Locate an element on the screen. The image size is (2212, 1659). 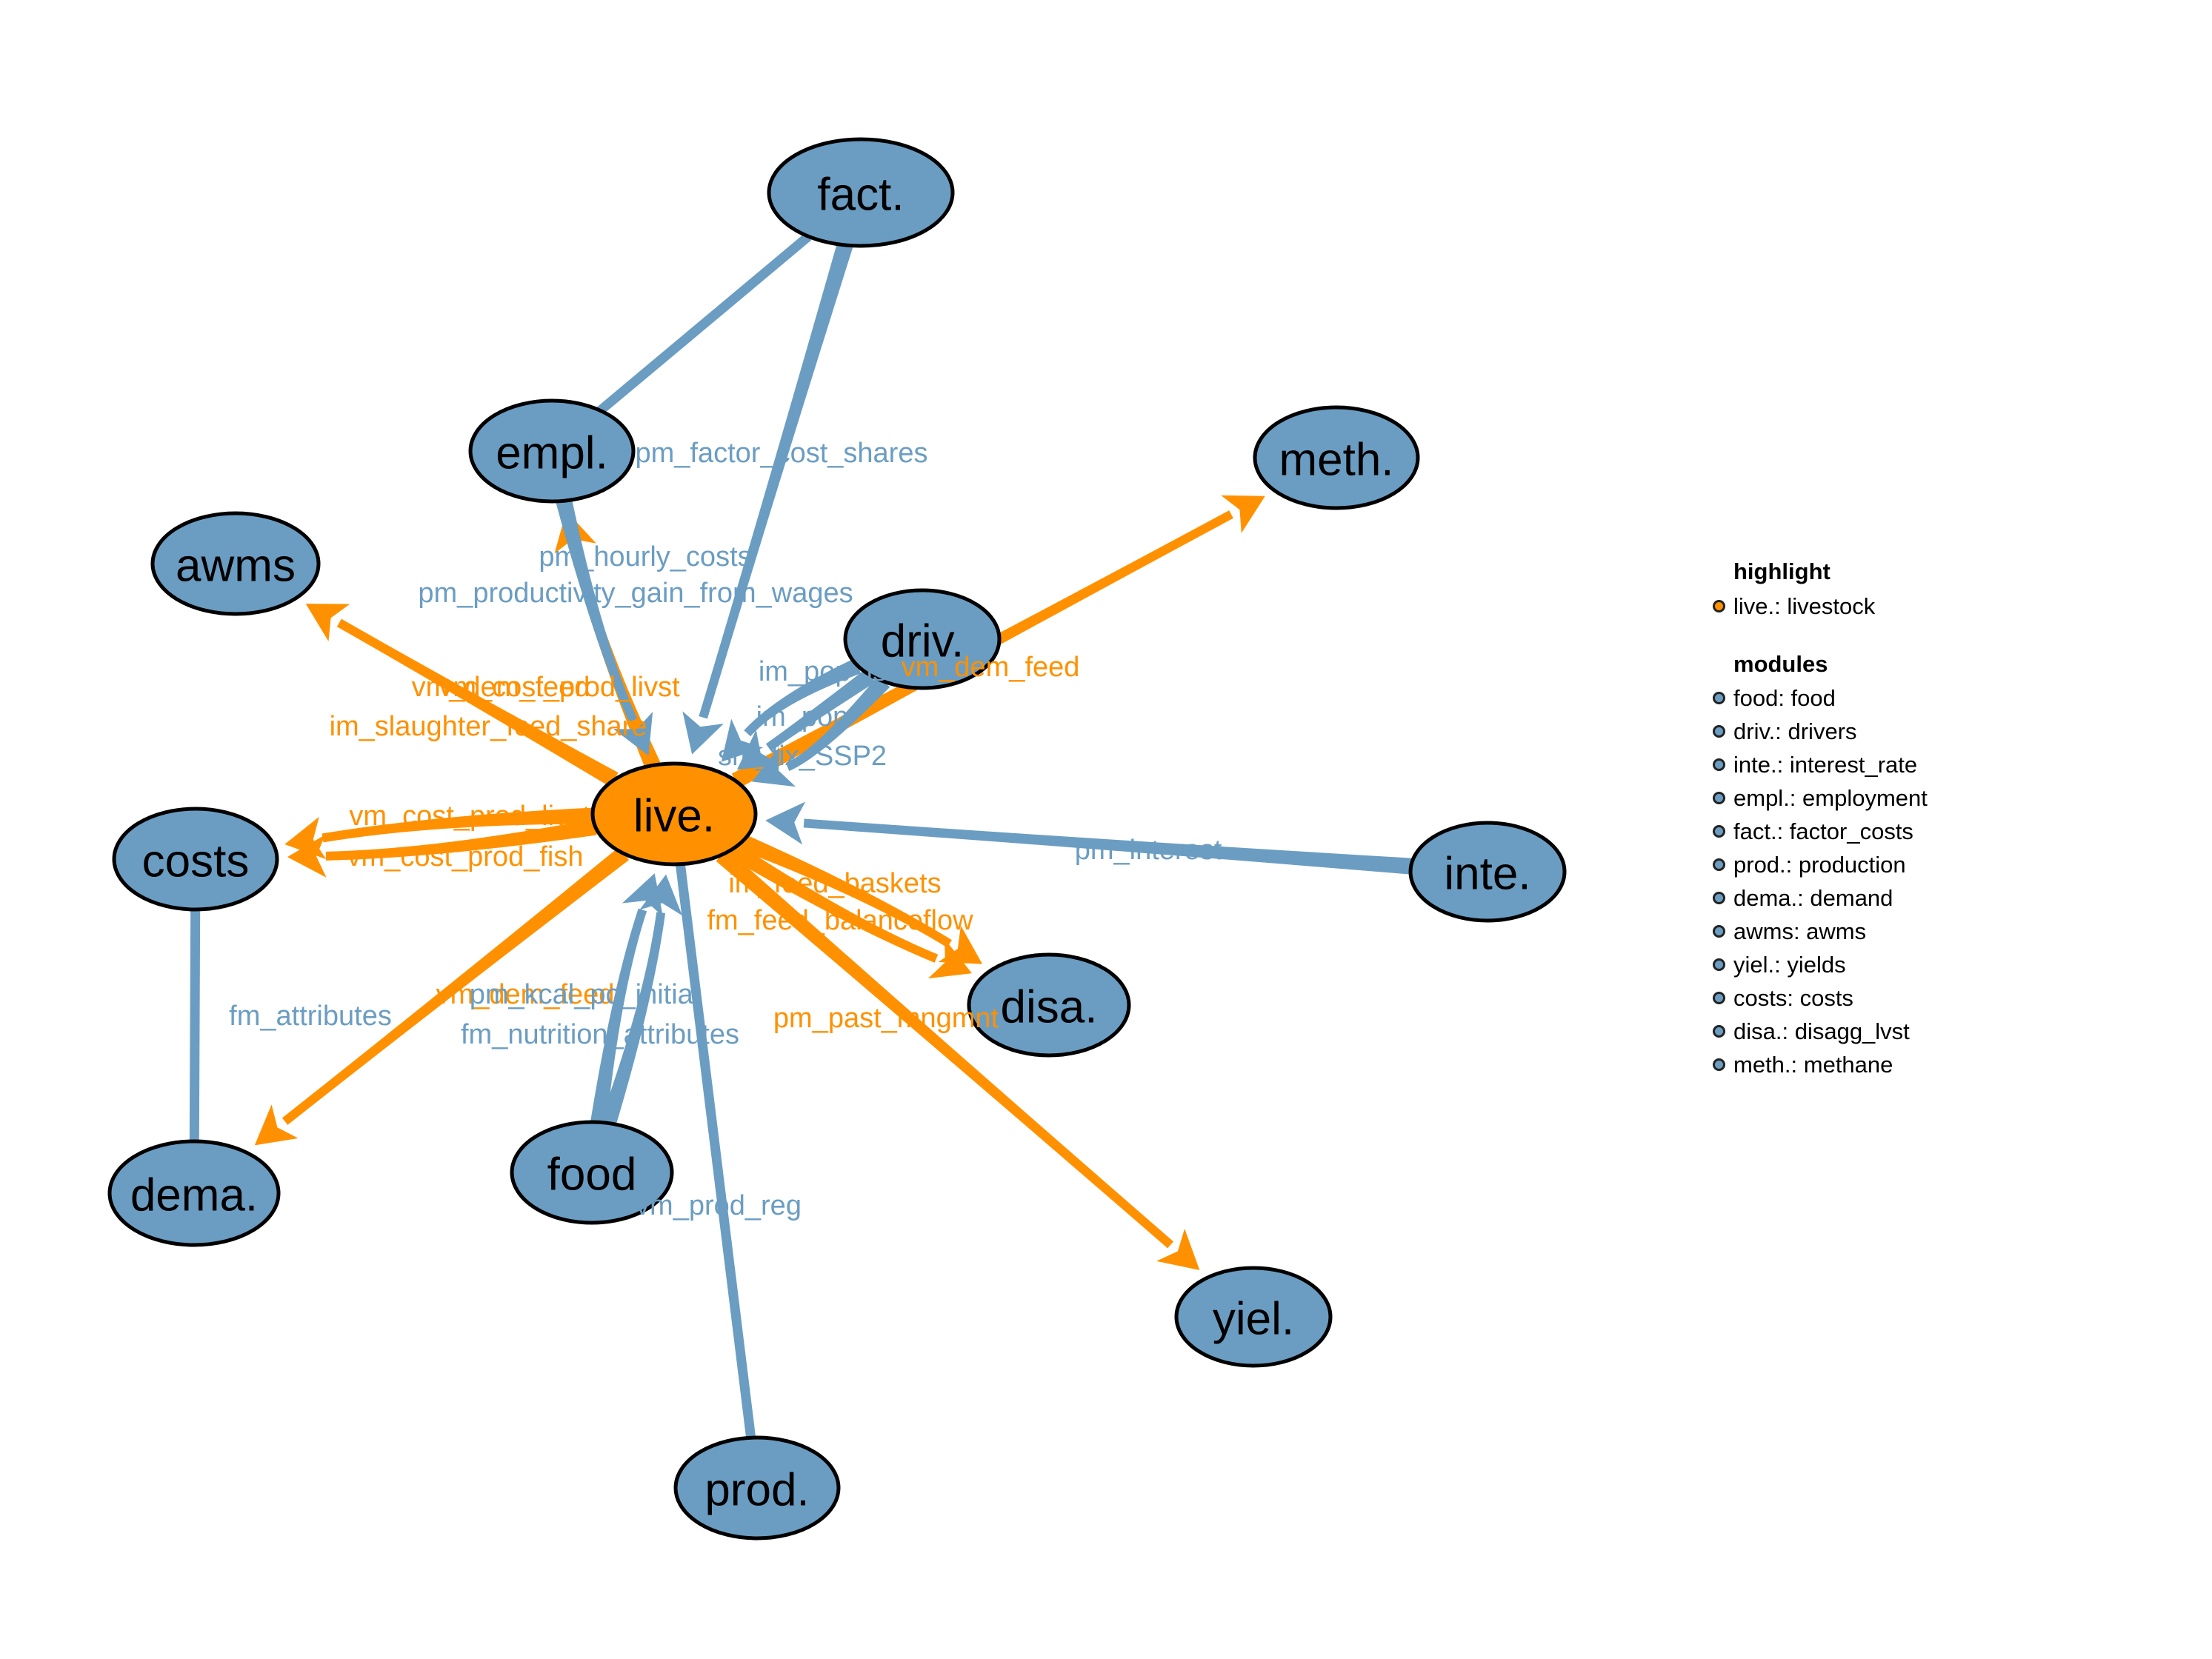
legend-item-label: prod.: production is located at coordinates (1819, 865).